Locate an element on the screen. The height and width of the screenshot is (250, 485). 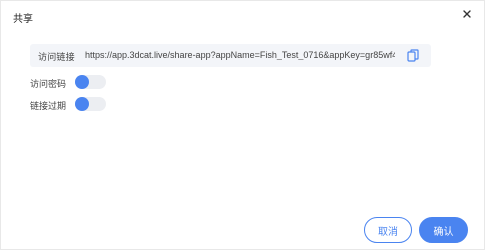
link-expiry-toggle is located at coordinates (90, 104).